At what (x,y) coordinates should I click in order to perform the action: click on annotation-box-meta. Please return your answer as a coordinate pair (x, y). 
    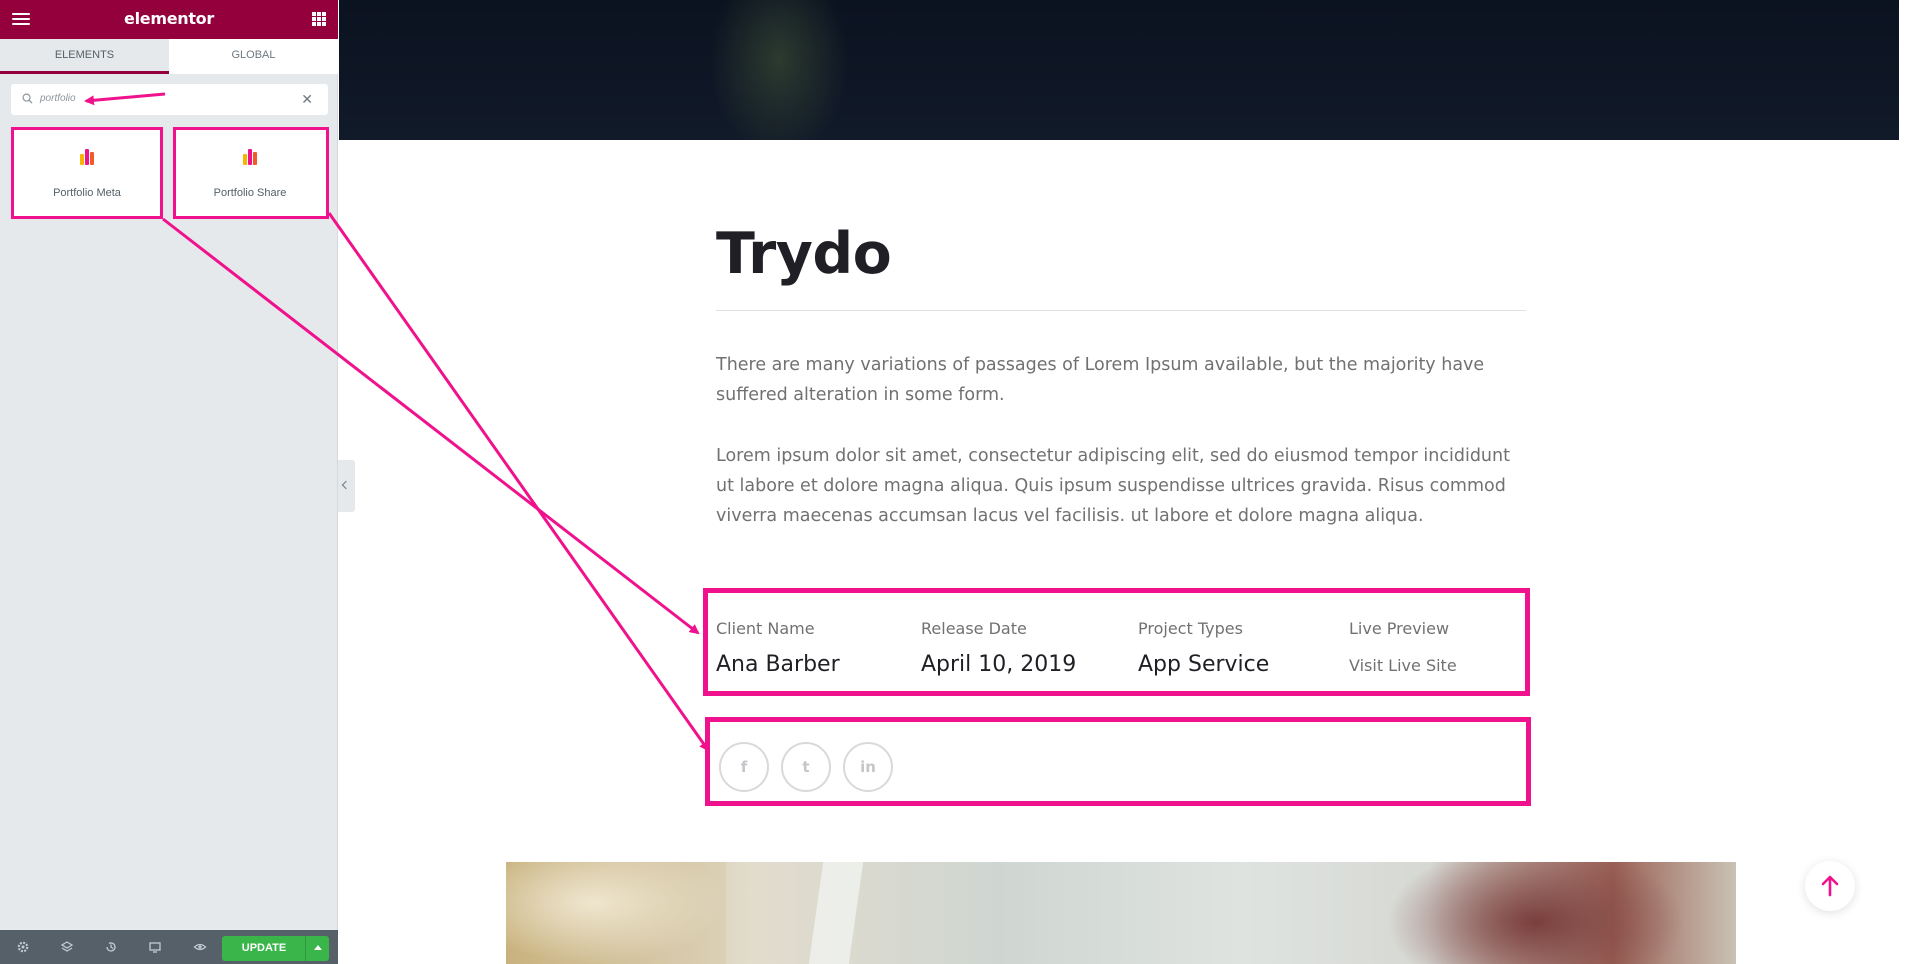
    Looking at the image, I should click on (87, 173).